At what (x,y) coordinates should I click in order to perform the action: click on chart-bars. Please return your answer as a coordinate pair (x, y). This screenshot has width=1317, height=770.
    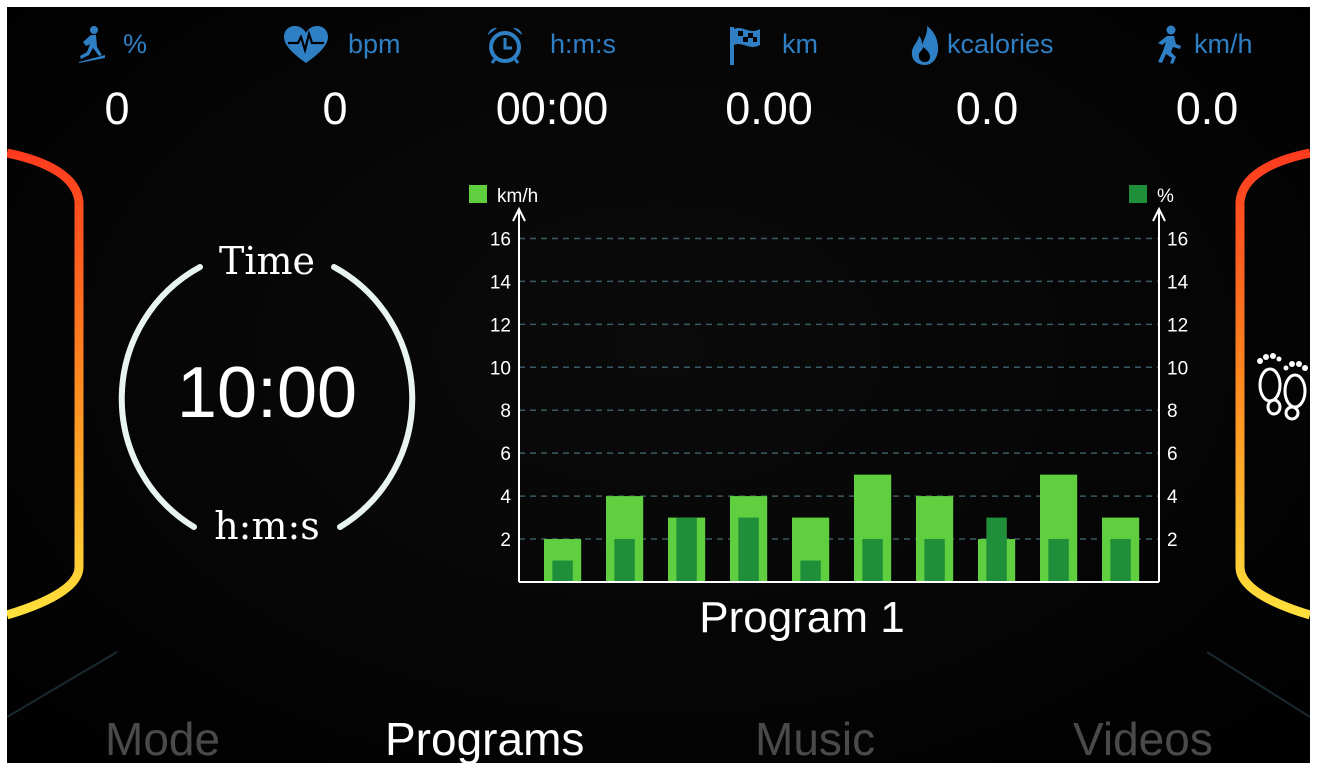
    Looking at the image, I should click on (842, 528).